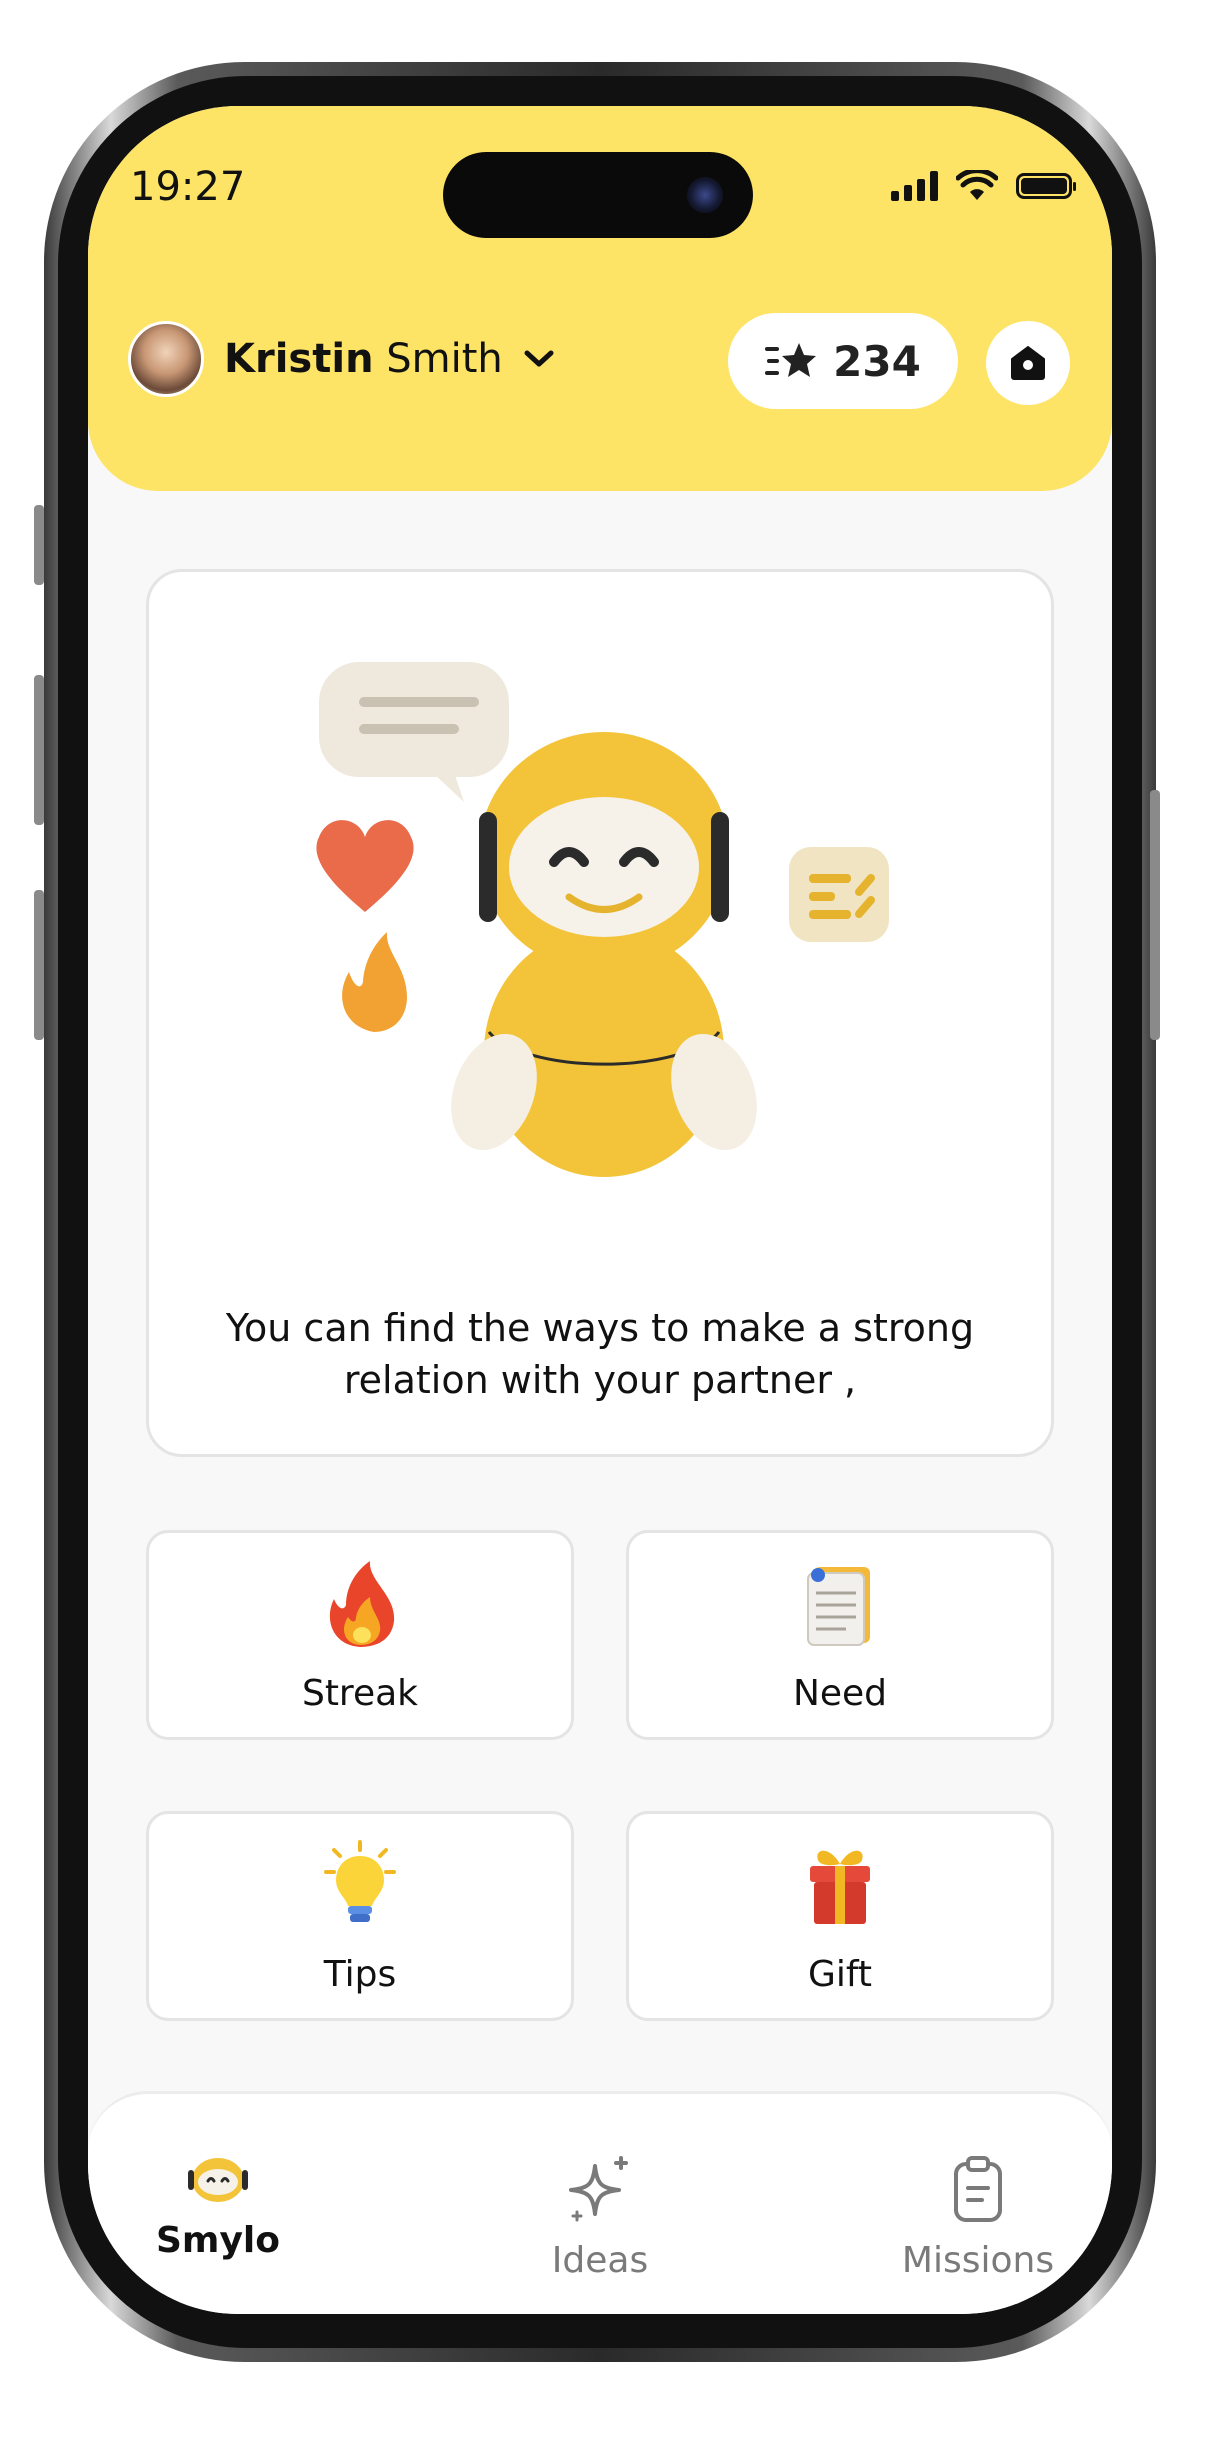 The width and height of the screenshot is (1208, 2455). What do you see at coordinates (1046, 186) in the screenshot?
I see `battery-icon` at bounding box center [1046, 186].